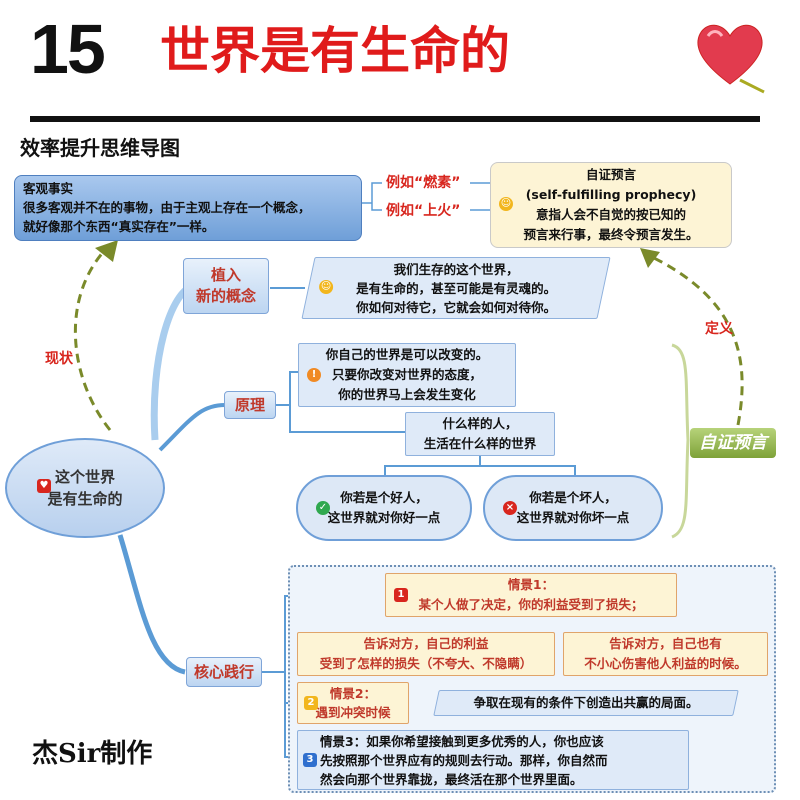 The width and height of the screenshot is (800, 800). What do you see at coordinates (353, 703) in the screenshot?
I see `scenario-2-box: 2 情景2： 遇到冲突时候` at bounding box center [353, 703].